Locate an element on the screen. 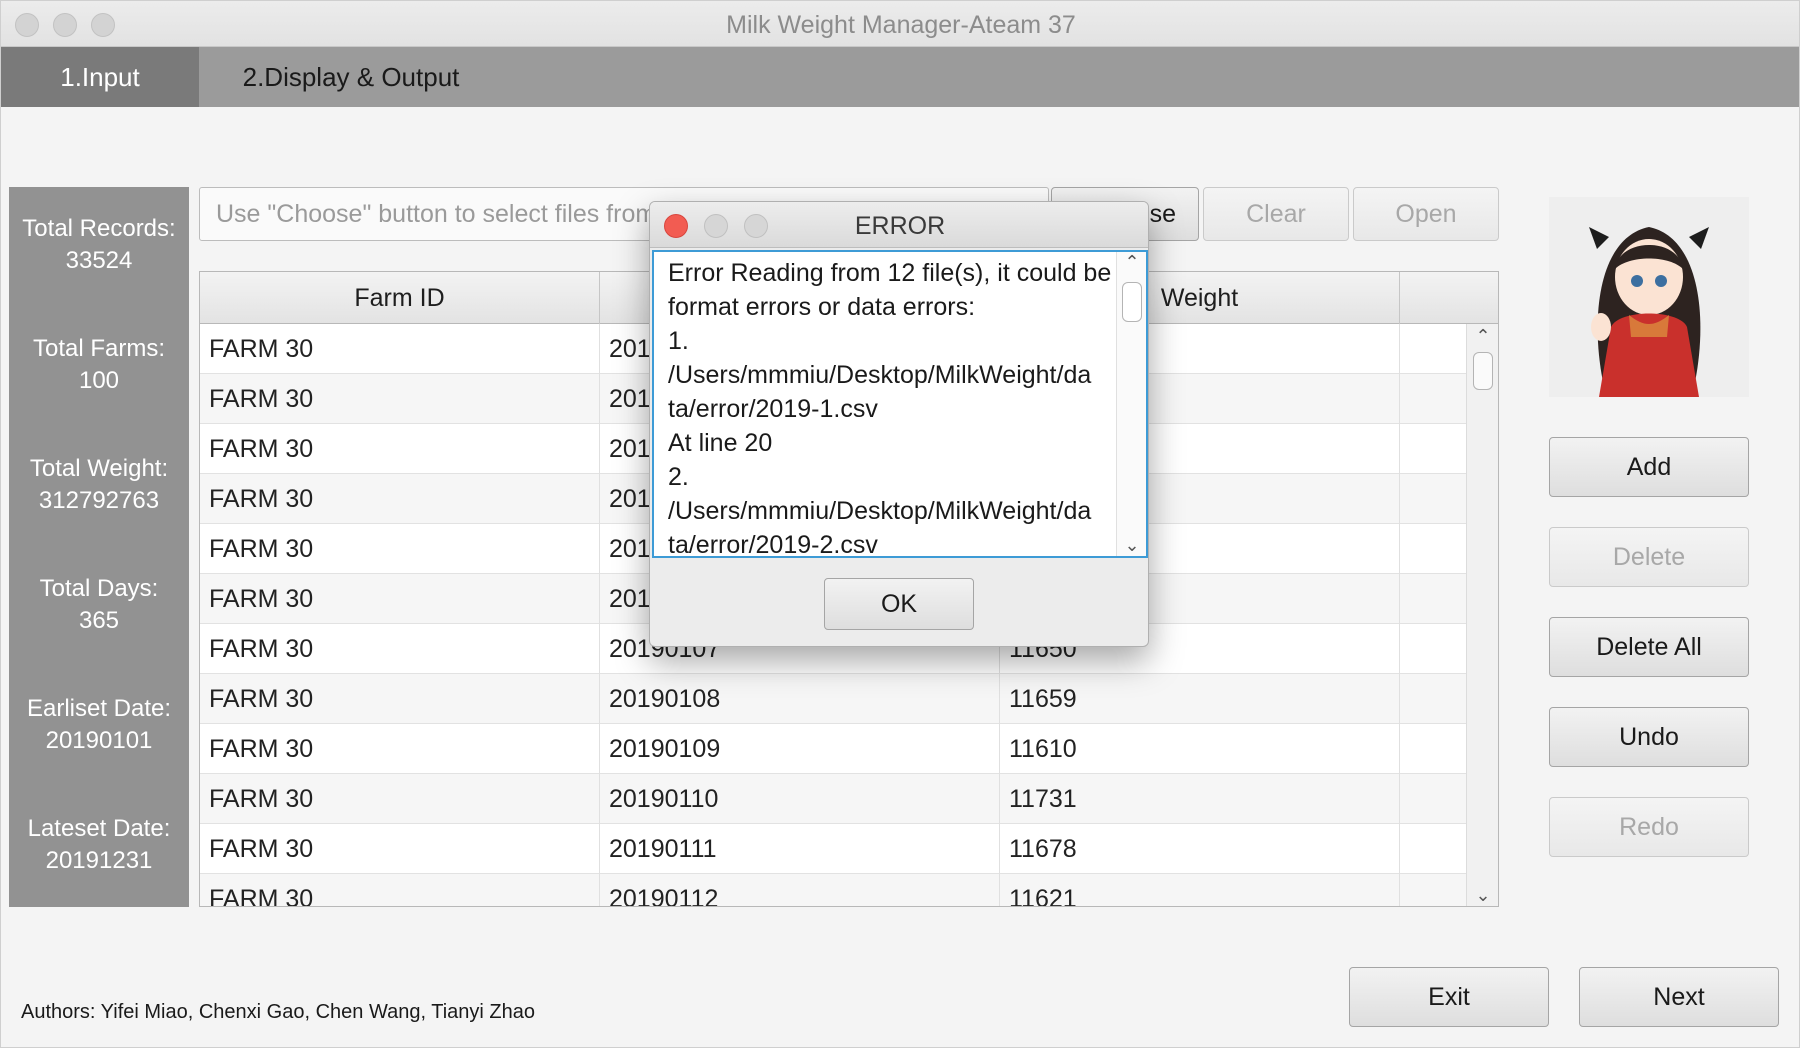 Image resolution: width=1800 pixels, height=1048 pixels. delete-button: Delete is located at coordinates (1649, 557).